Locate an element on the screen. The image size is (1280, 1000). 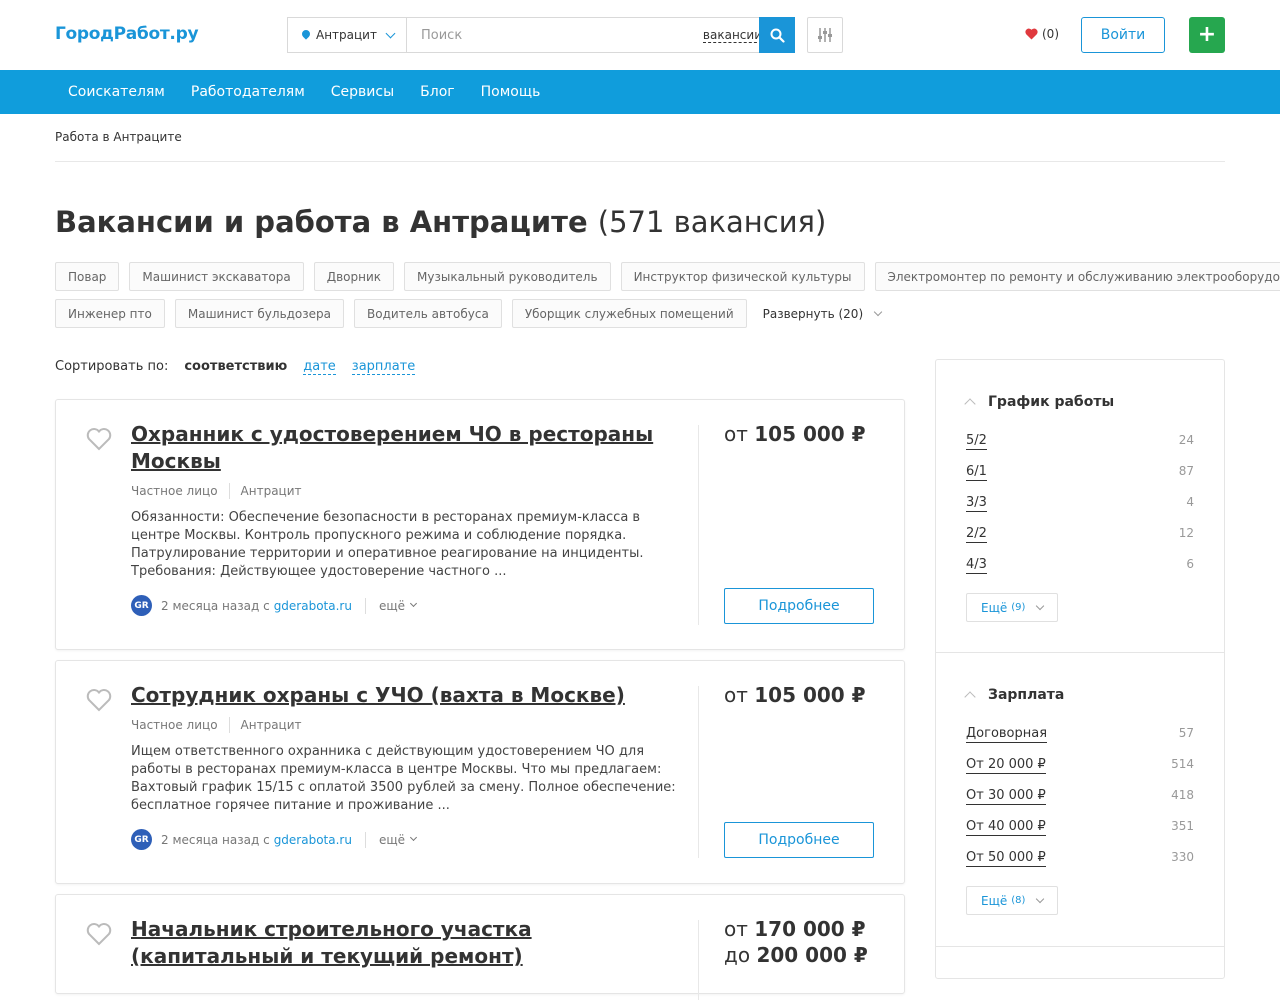
heart-icon is located at coordinates (1031, 34).